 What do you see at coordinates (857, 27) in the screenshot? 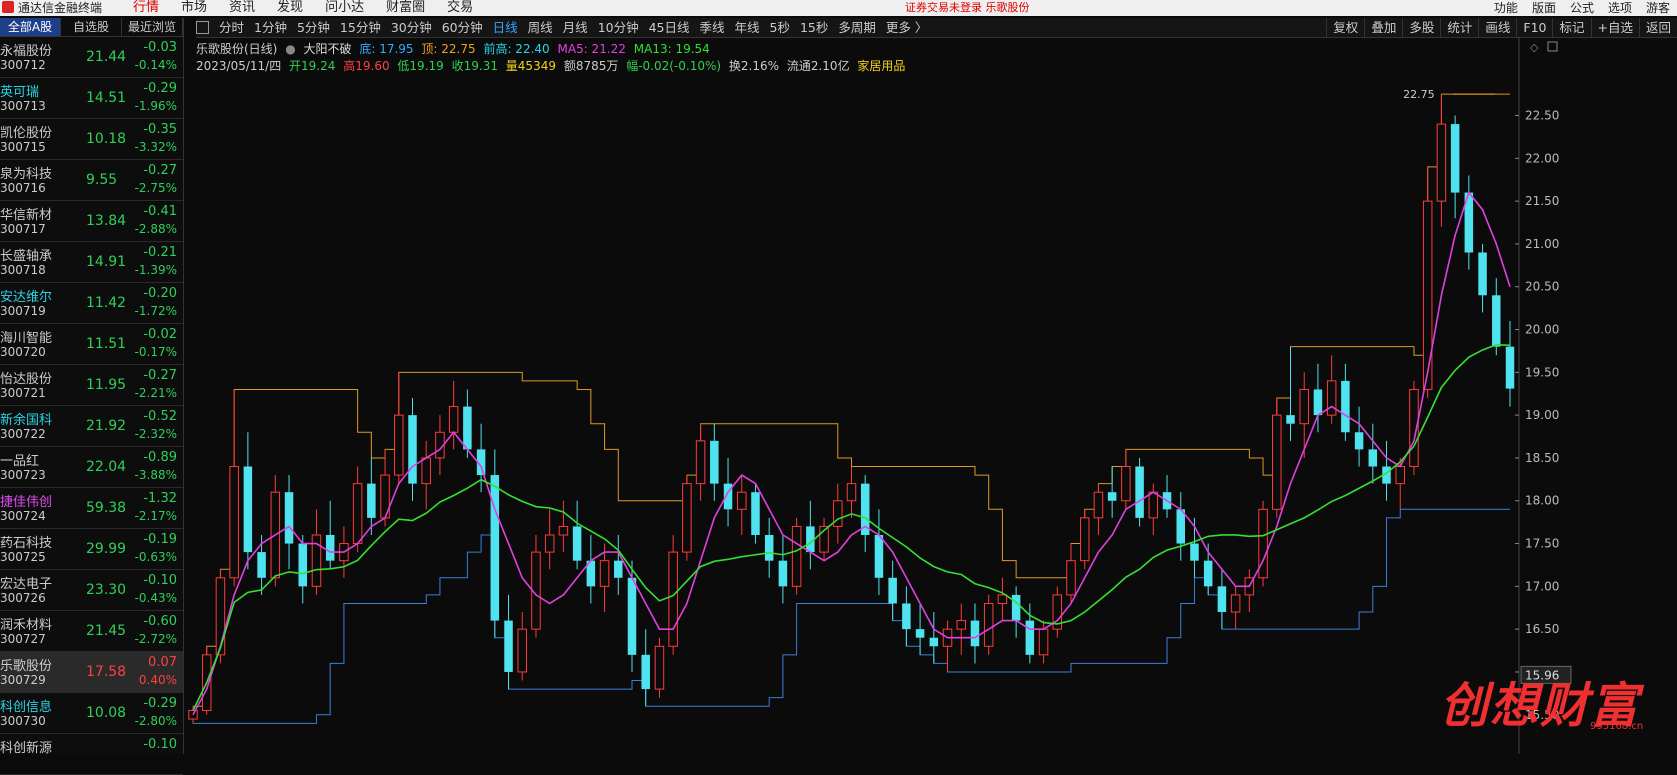
I see `period-tab-15: 多周期` at bounding box center [857, 27].